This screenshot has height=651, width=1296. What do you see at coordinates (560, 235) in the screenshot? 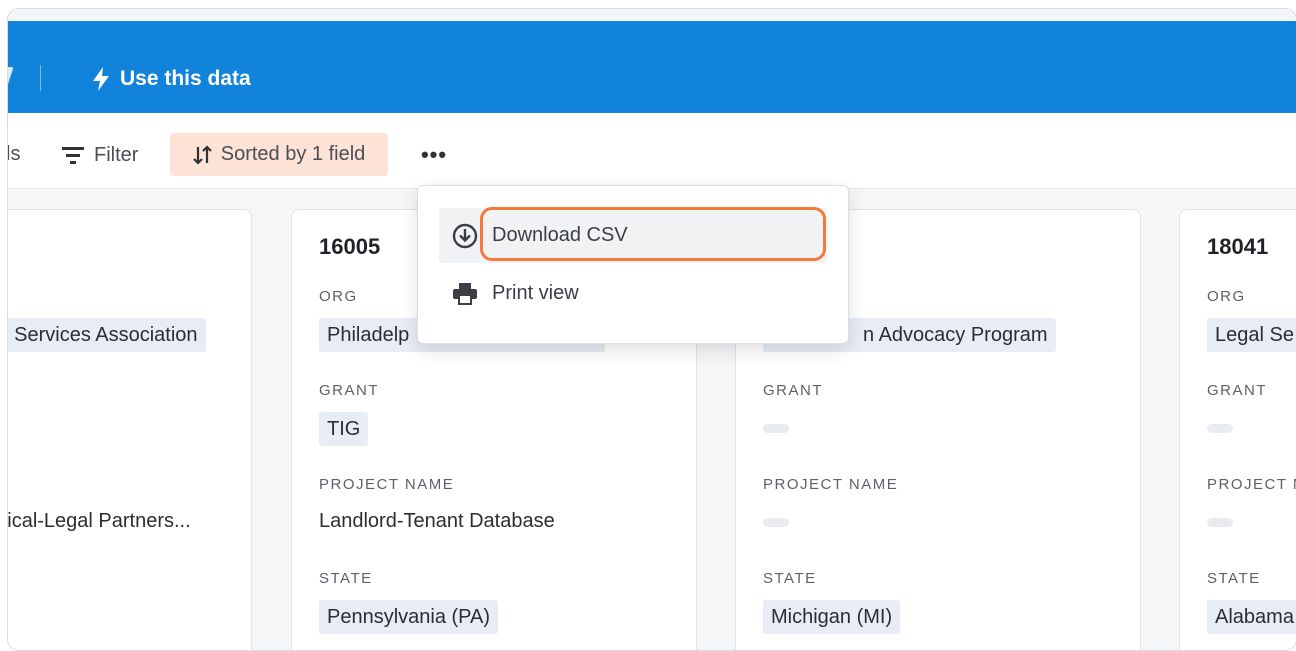
I see `download-csv-label: Download CSV` at bounding box center [560, 235].